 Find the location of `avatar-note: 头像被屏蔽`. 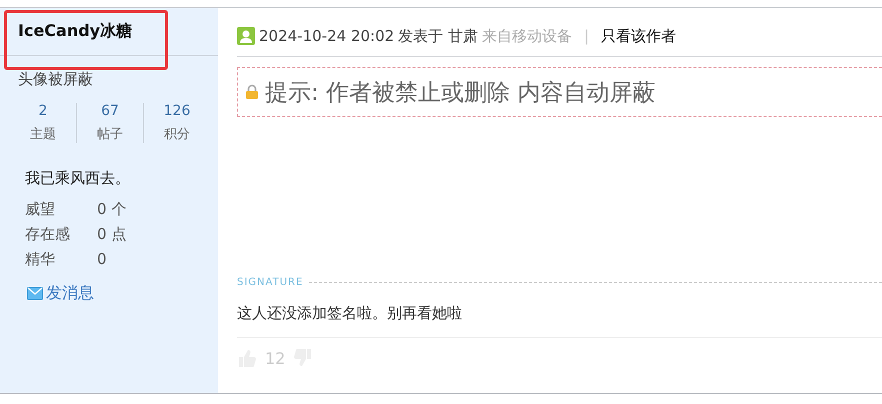

avatar-note: 头像被屏蔽 is located at coordinates (56, 79).